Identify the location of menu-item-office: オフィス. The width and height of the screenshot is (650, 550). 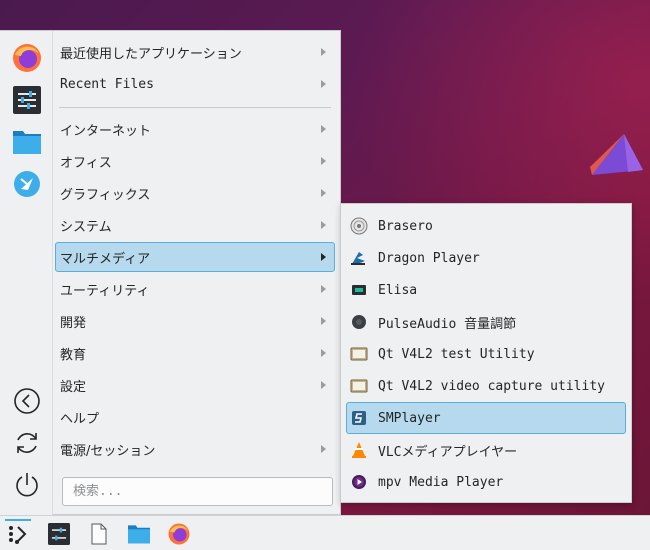
(195, 161).